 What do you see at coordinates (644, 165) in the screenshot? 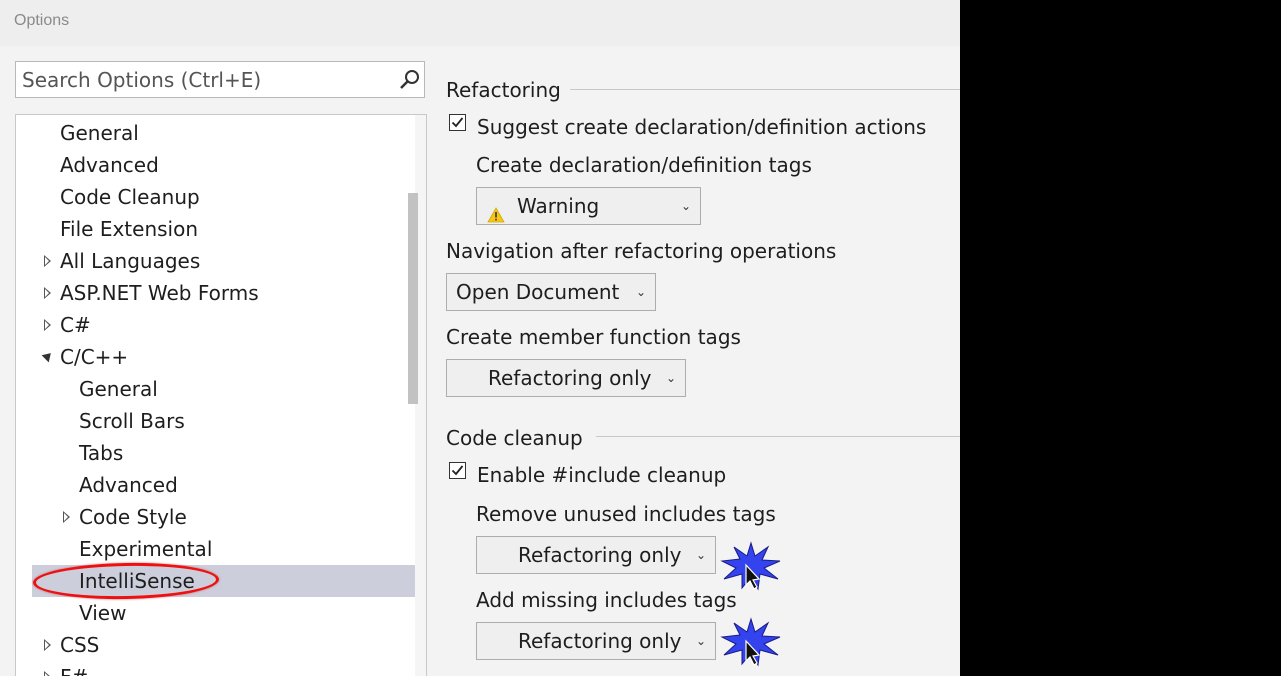
I see `decl-tags-label: Create declaration/definition tags` at bounding box center [644, 165].